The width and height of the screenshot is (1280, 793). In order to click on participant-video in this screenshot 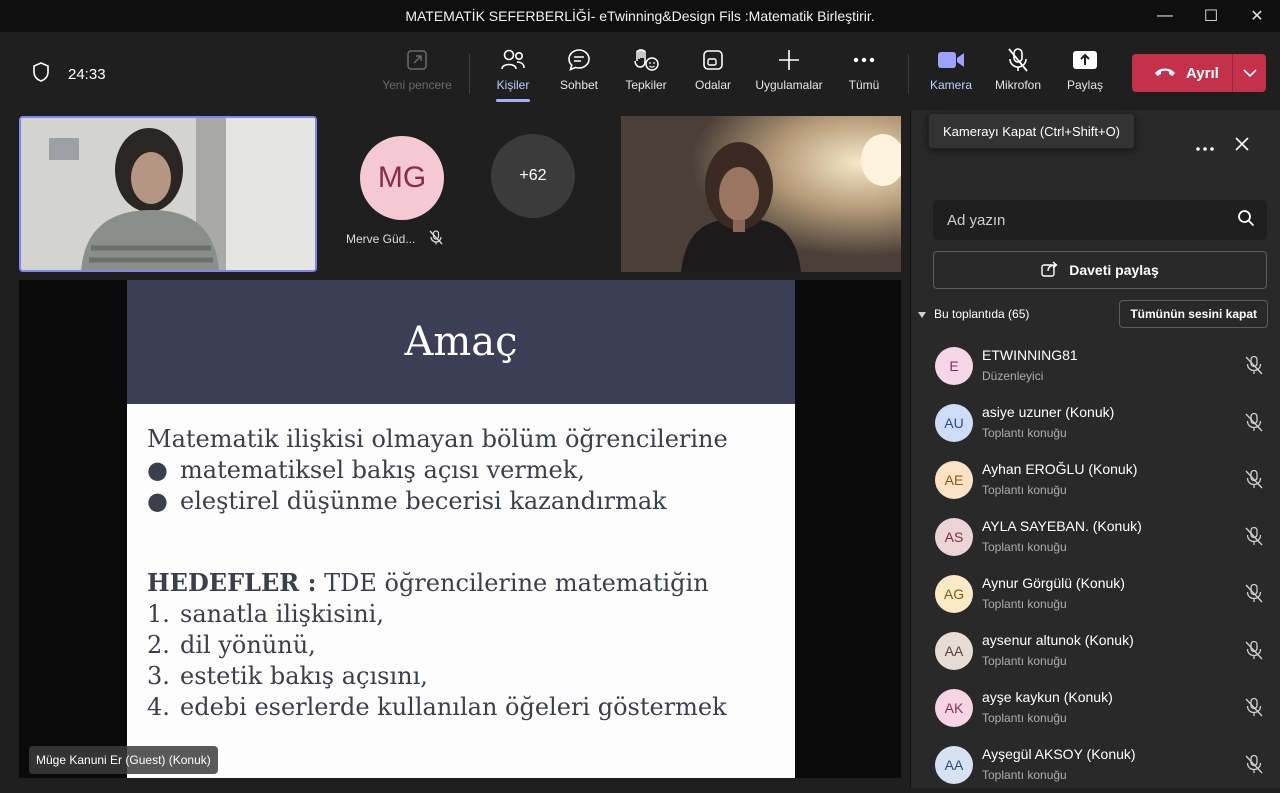, I will do `click(761, 194)`.